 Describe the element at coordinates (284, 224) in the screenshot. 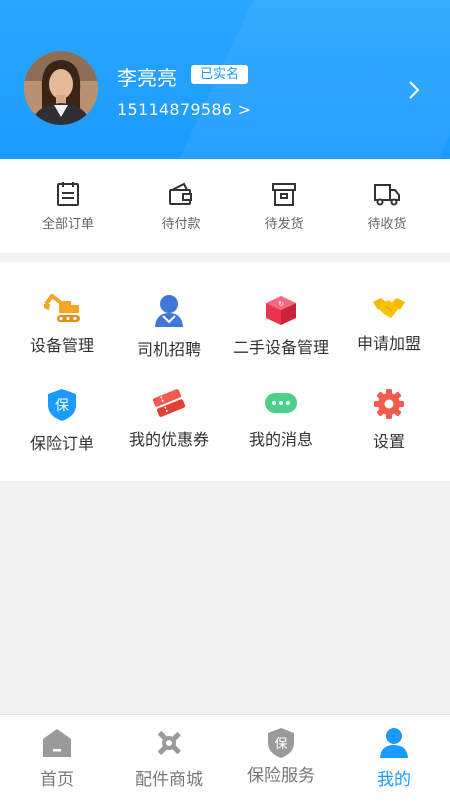

I see `order-label: 待发货` at that location.